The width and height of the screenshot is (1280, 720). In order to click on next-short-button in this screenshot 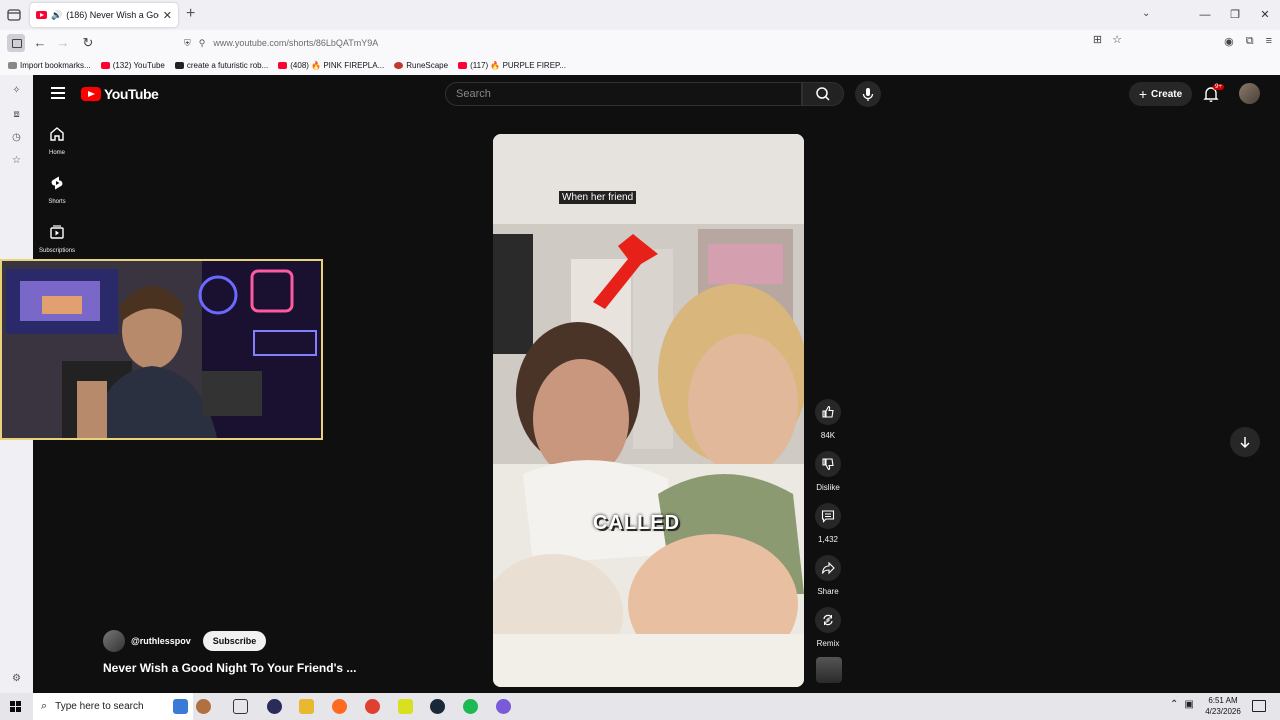, I will do `click(1245, 442)`.